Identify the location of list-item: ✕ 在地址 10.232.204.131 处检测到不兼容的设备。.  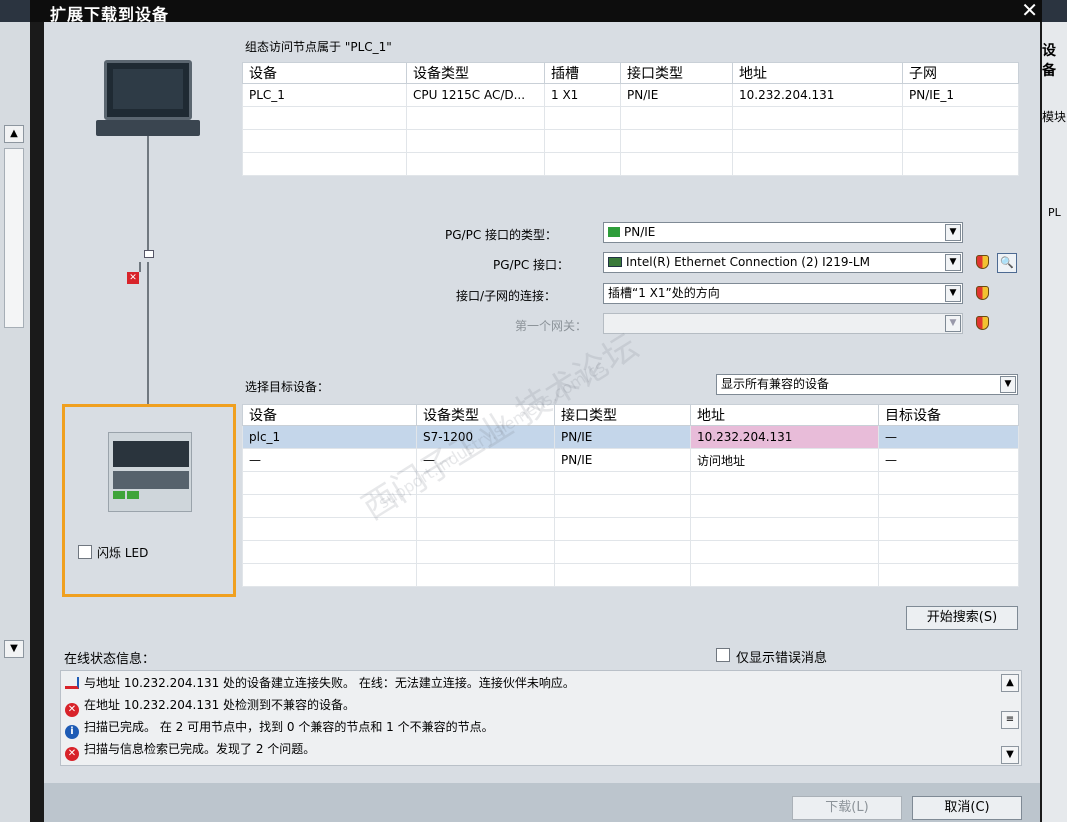
(210, 706).